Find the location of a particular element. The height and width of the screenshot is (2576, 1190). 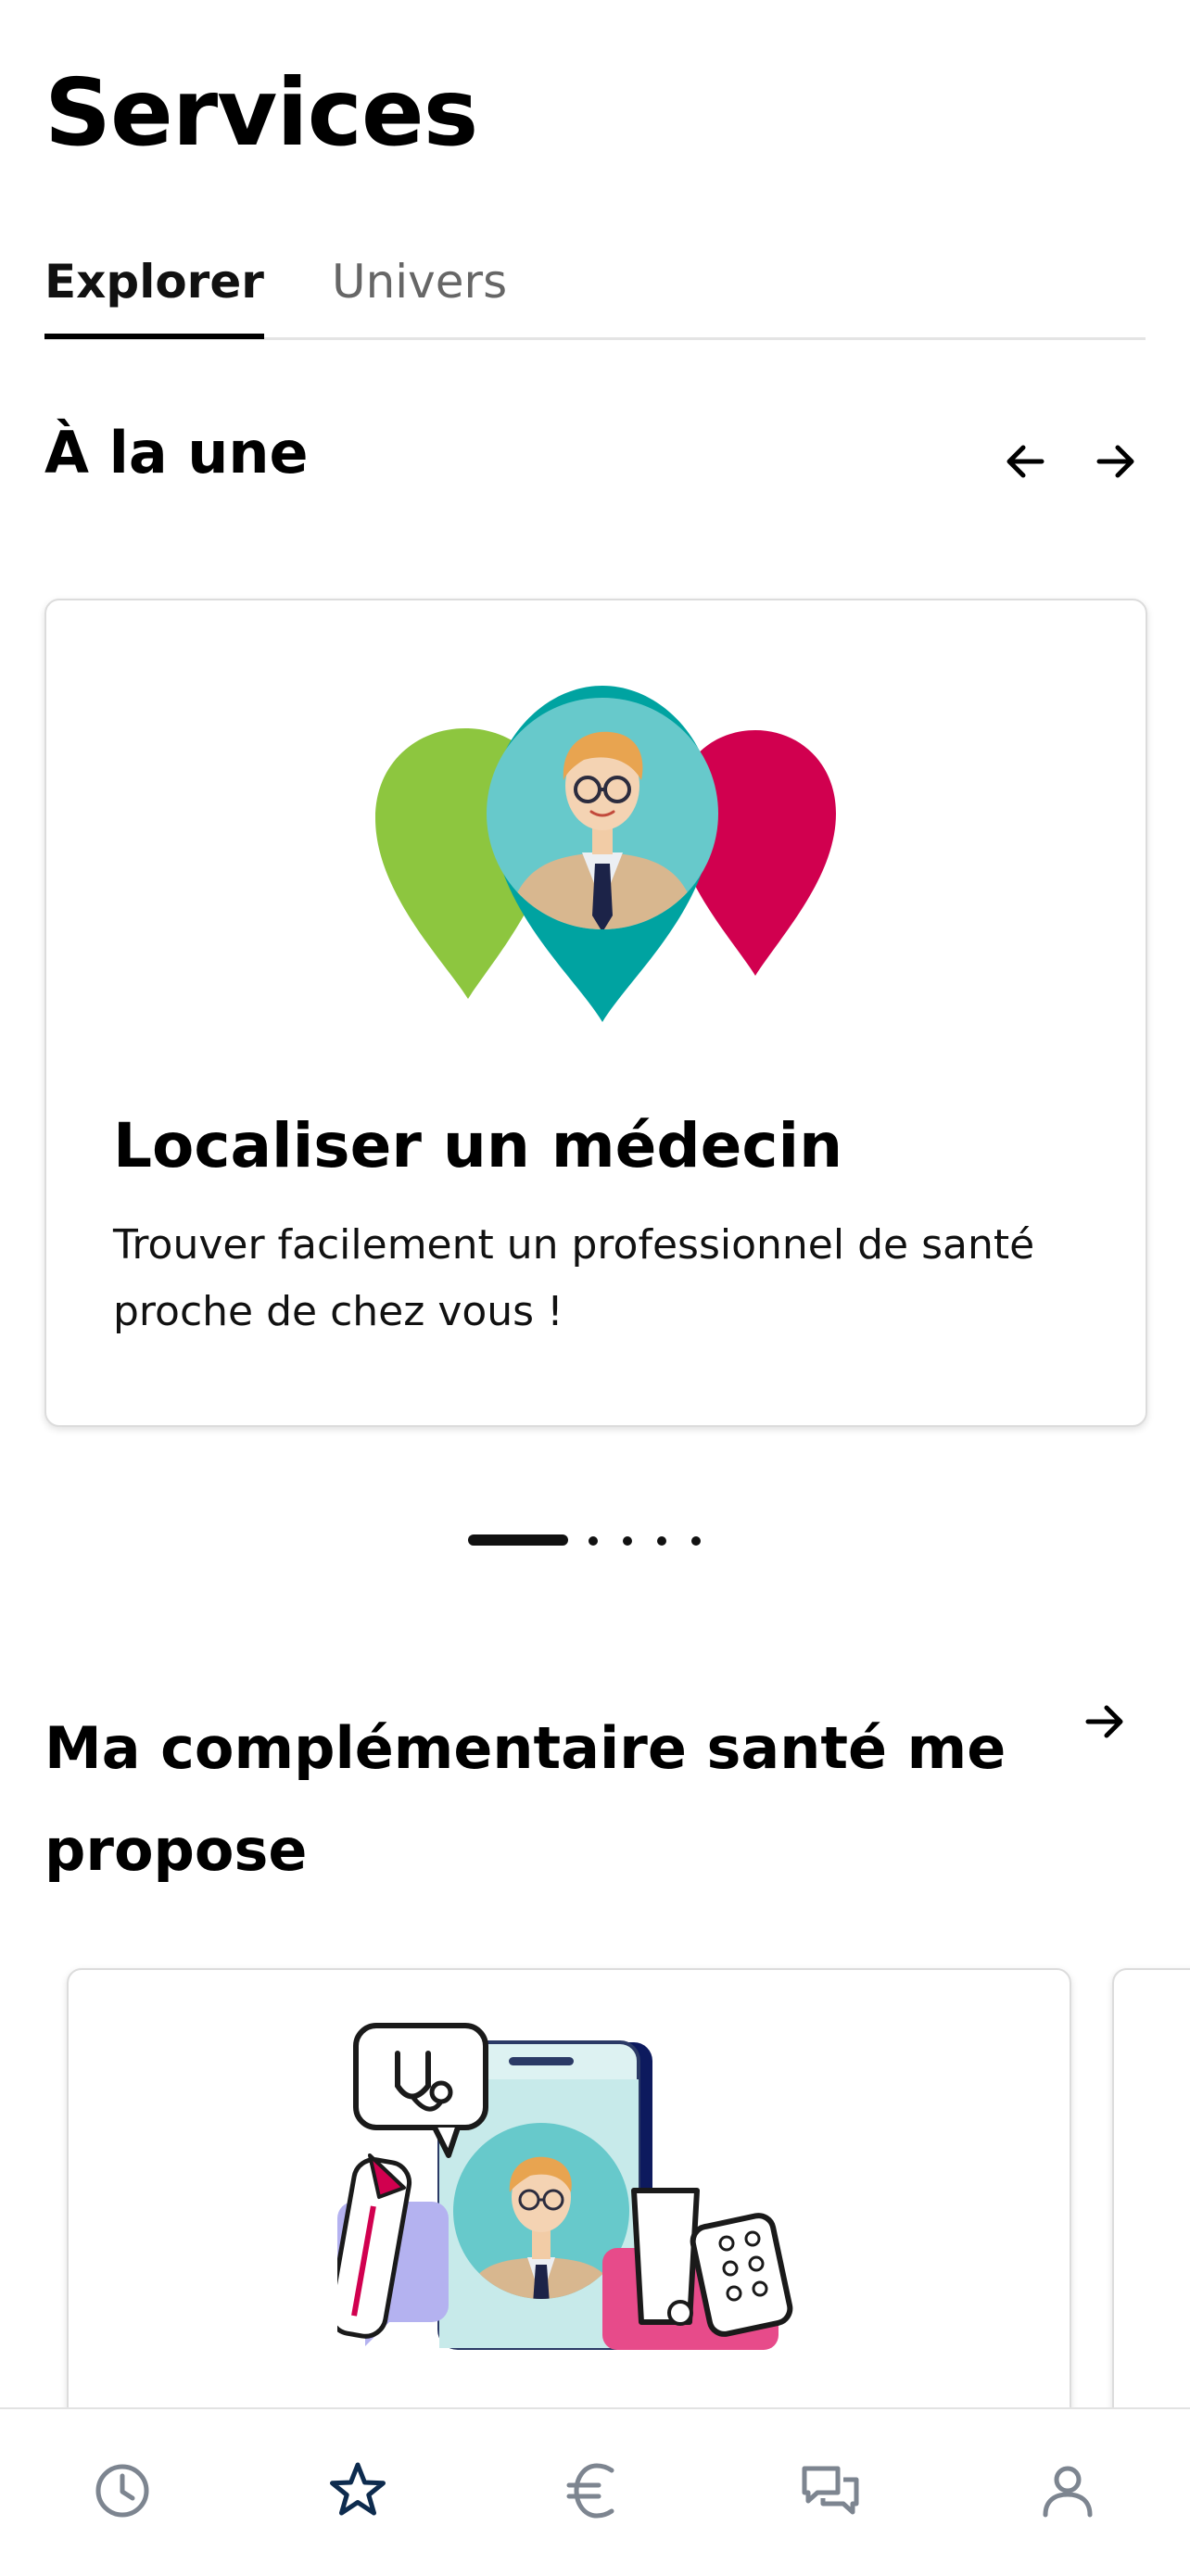

doctor-location-pins-illustration is located at coordinates (605, 854).